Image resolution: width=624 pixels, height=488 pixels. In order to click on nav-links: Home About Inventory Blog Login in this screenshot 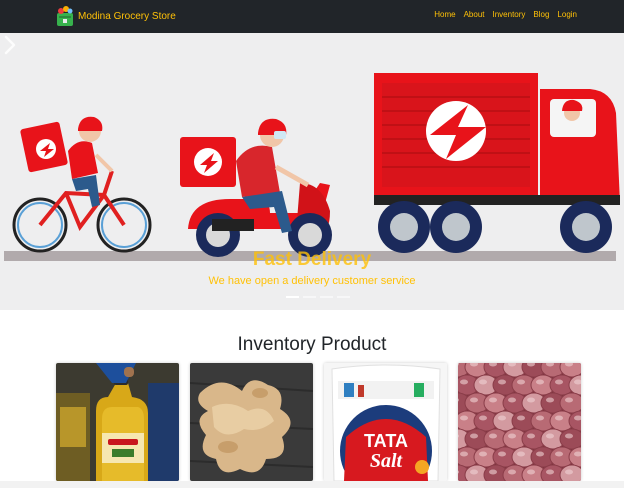, I will do `click(505, 14)`.